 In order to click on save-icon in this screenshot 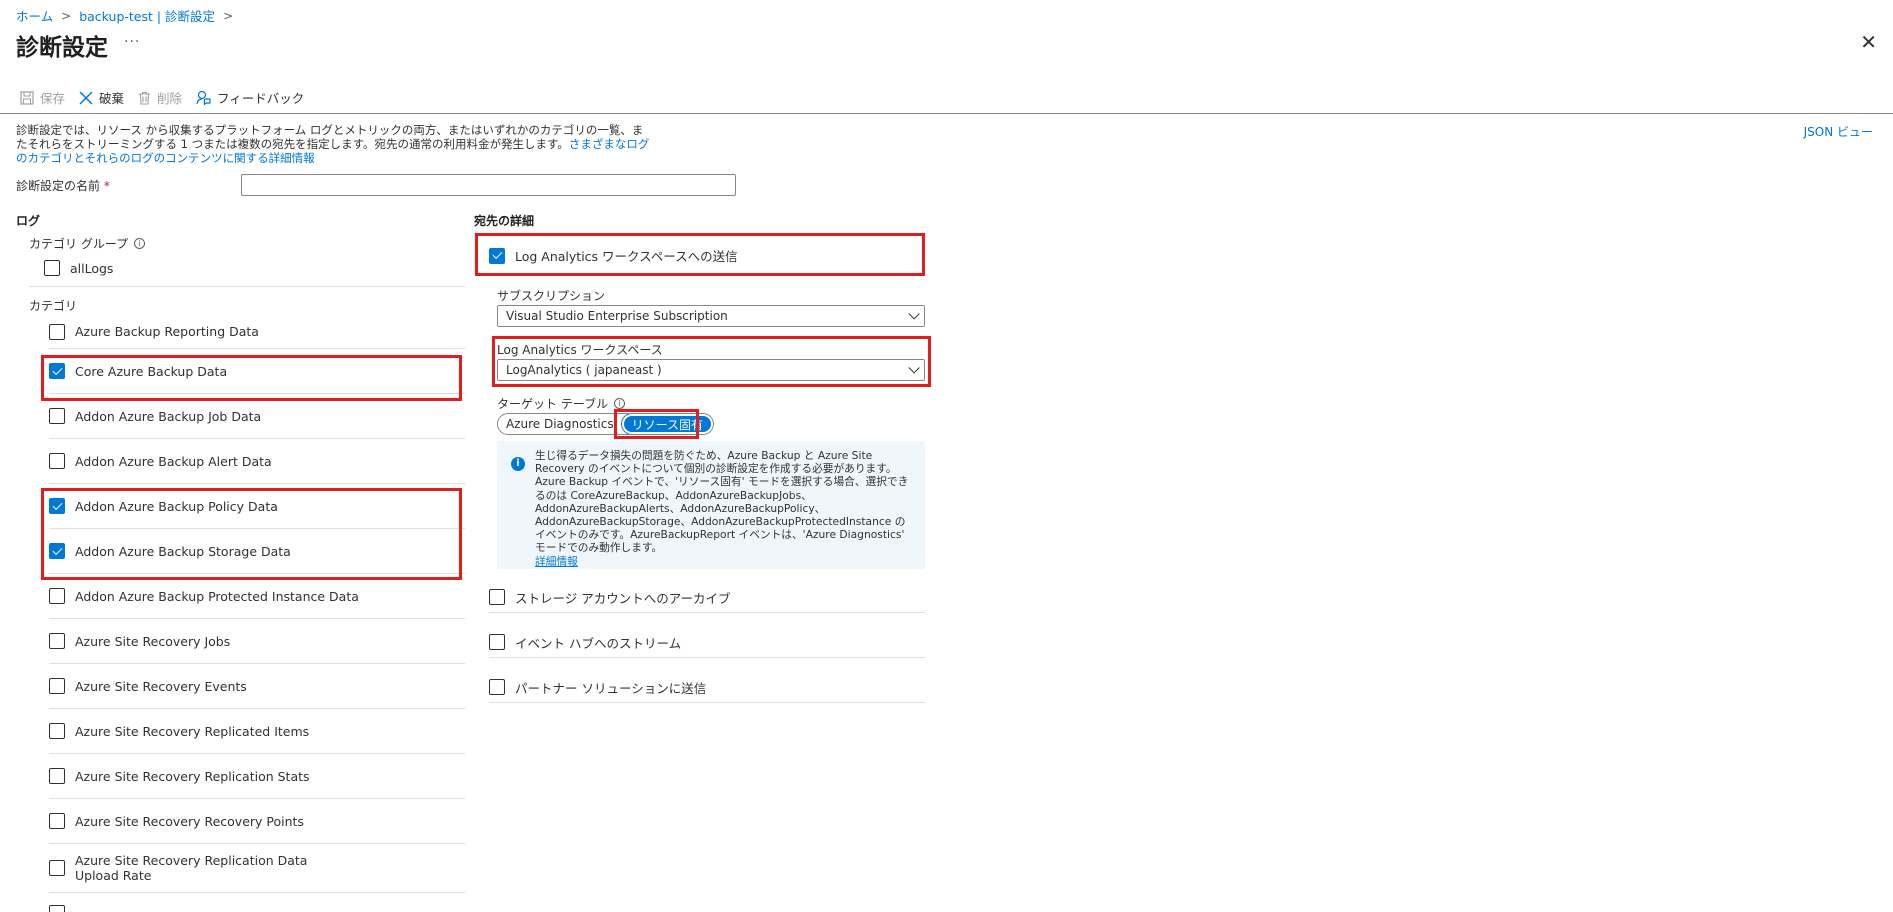, I will do `click(27, 97)`.